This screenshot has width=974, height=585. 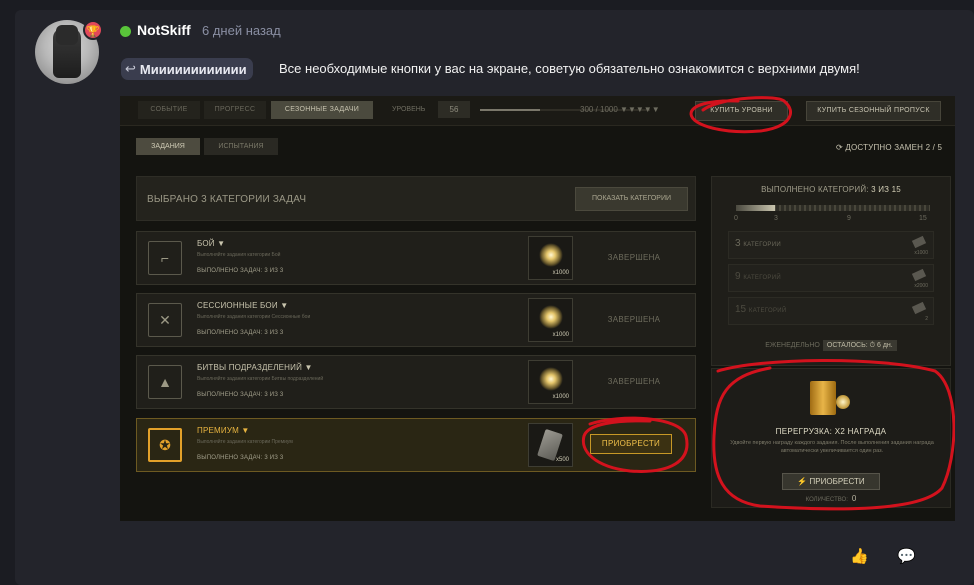 What do you see at coordinates (831, 278) in the screenshot?
I see `milestone-row: 9 КАТЕГОРИЙ x2000` at bounding box center [831, 278].